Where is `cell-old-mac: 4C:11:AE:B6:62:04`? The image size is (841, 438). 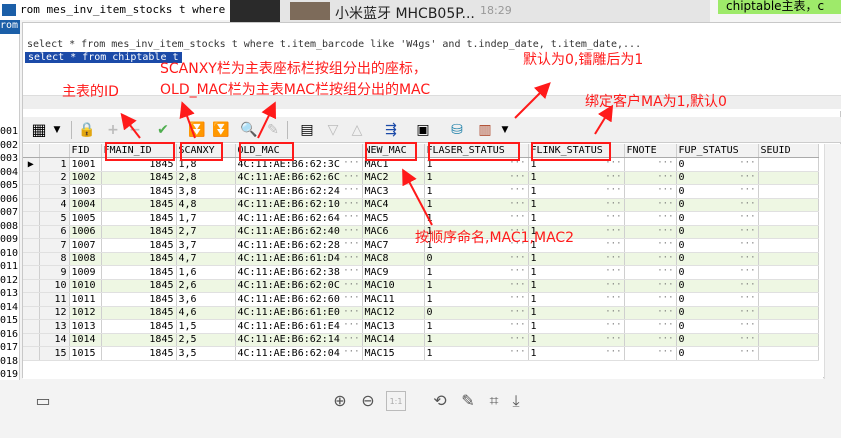
cell-old-mac: 4C:11:AE:B6:62:04 is located at coordinates (299, 353).